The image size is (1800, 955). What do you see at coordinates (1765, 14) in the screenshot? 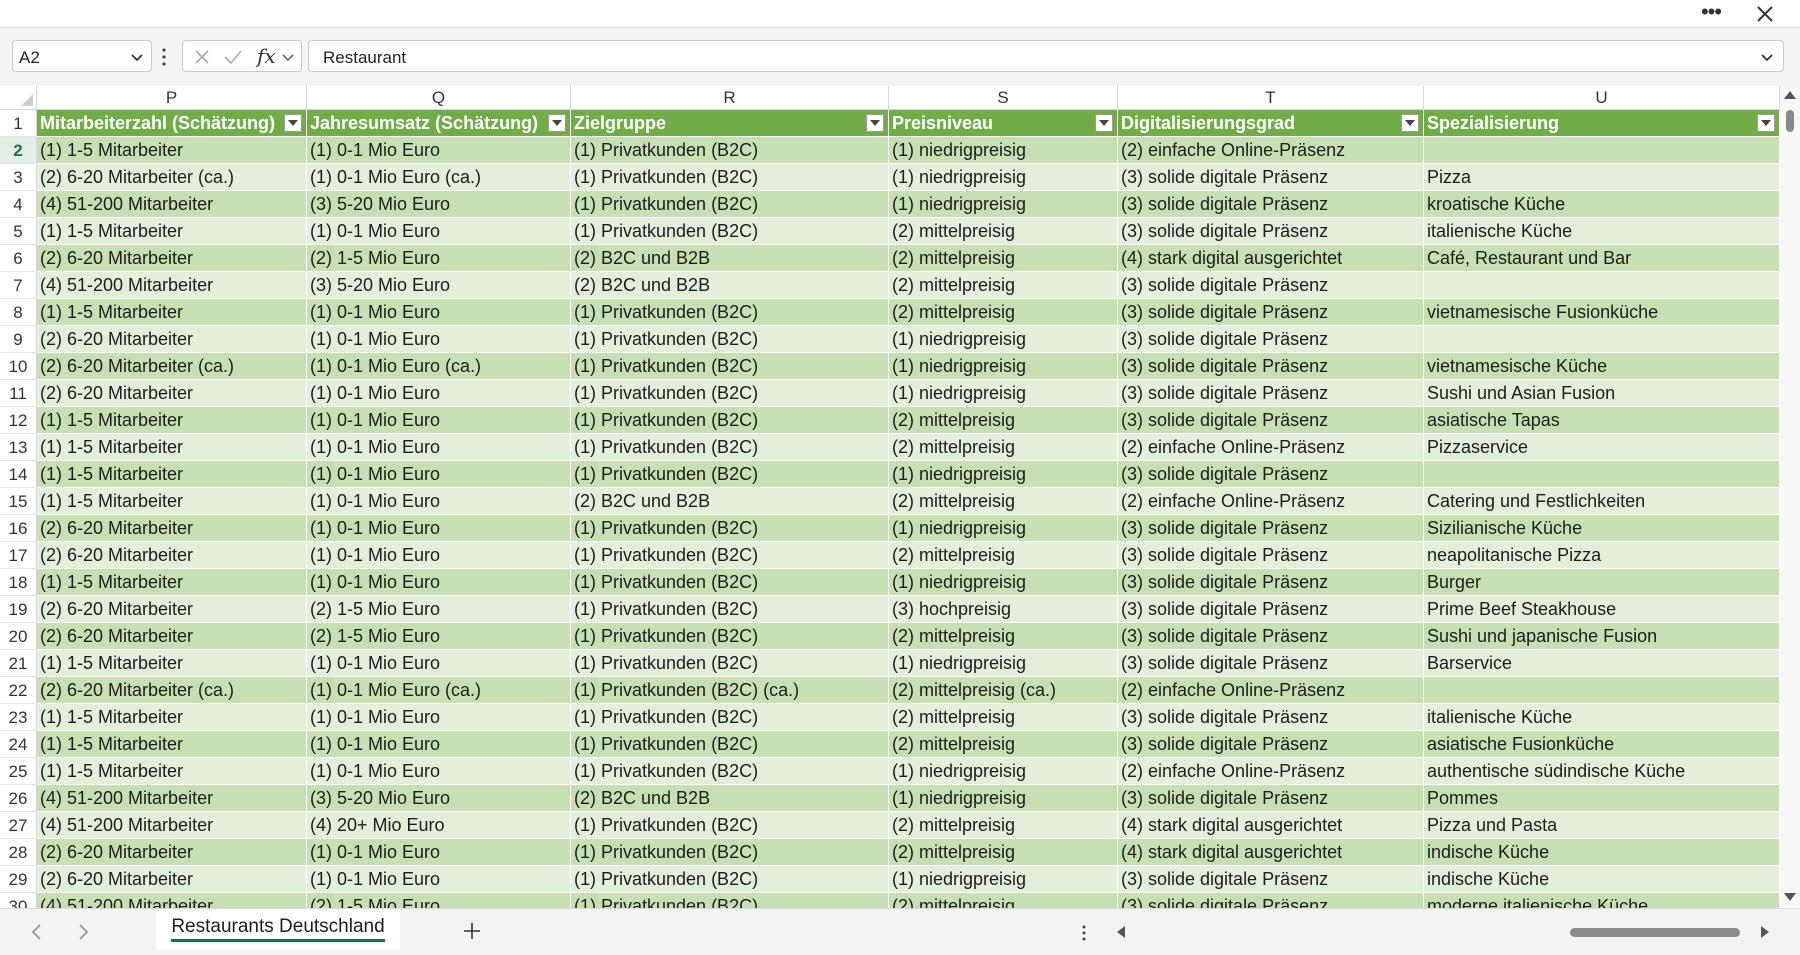
I see `close-icon` at bounding box center [1765, 14].